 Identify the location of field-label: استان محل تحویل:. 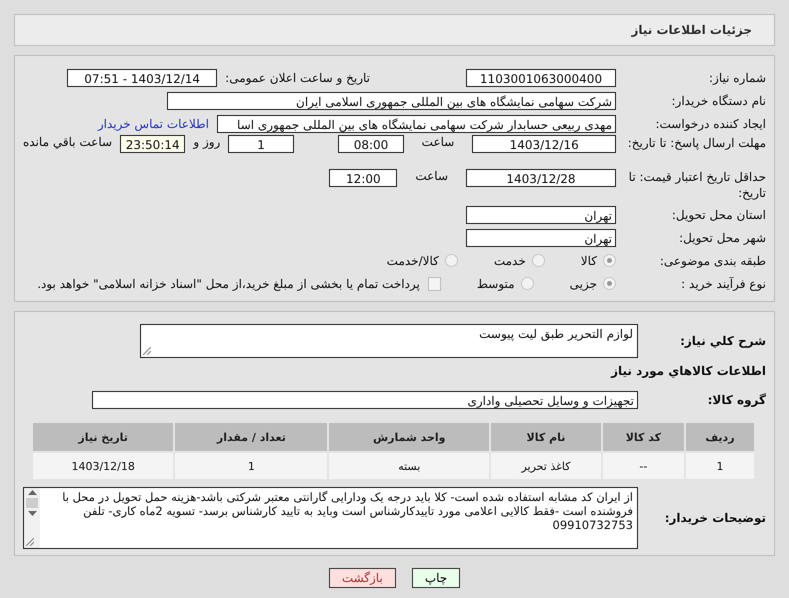
(718, 214).